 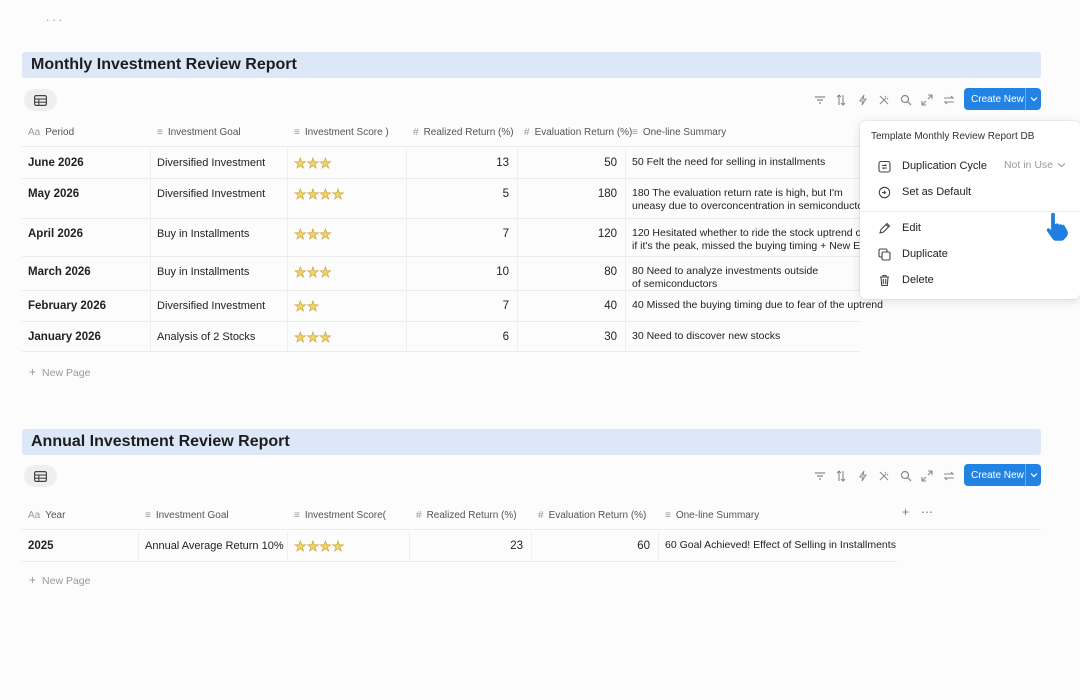 What do you see at coordinates (59, 372) in the screenshot?
I see `monthly-new-page-button: + New Page` at bounding box center [59, 372].